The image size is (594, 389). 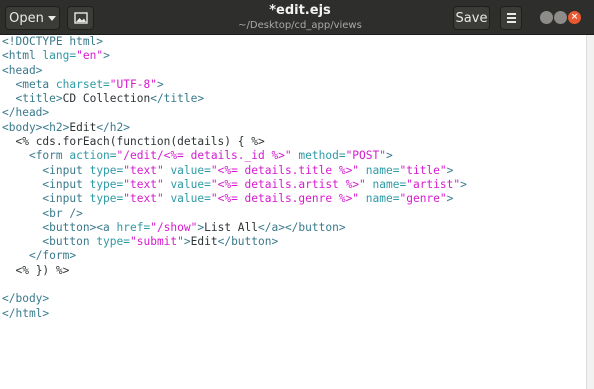 I want to click on vertical-scrollbar, so click(x=590, y=212).